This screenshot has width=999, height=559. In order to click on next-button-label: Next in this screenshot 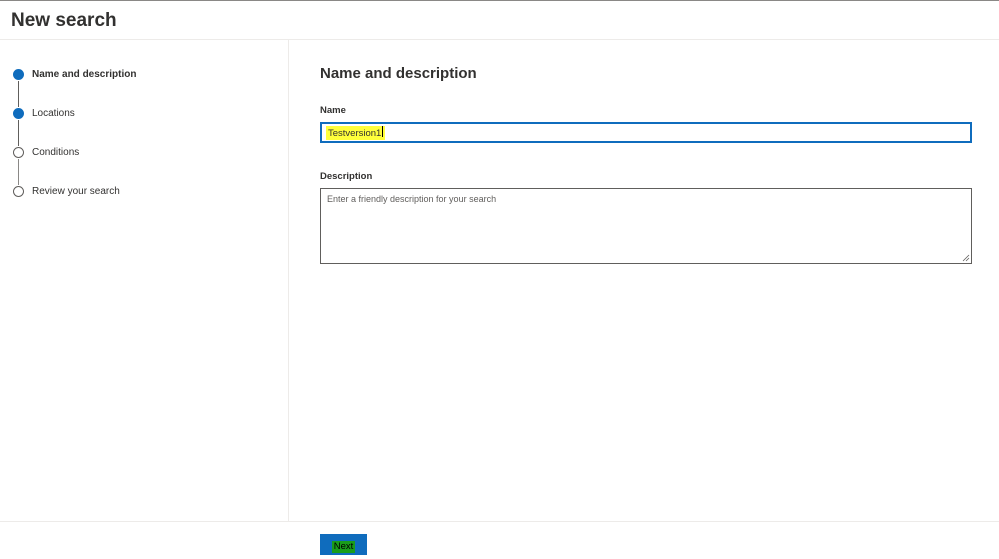, I will do `click(343, 546)`.